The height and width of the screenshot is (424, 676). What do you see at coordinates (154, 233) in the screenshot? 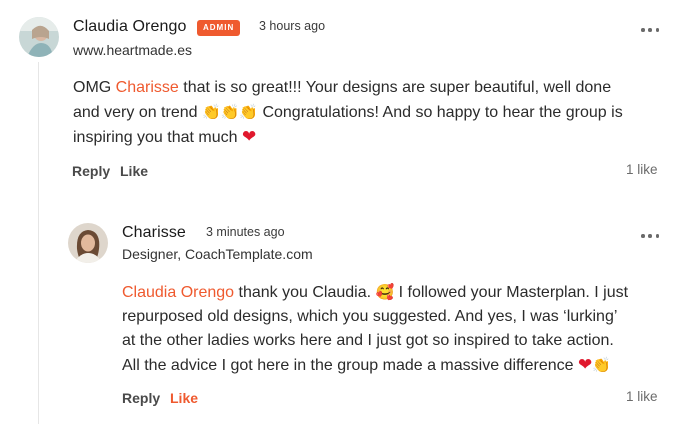
I see `reply-author: Charisse` at bounding box center [154, 233].